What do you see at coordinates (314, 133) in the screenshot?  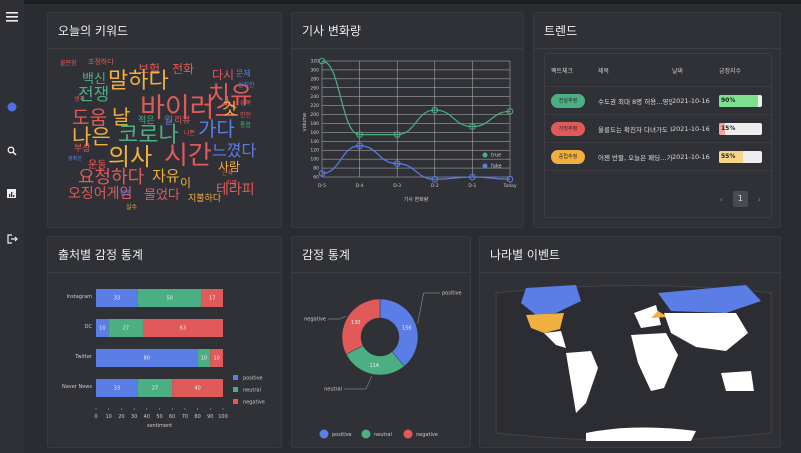 I see `y-tick-label: 160` at bounding box center [314, 133].